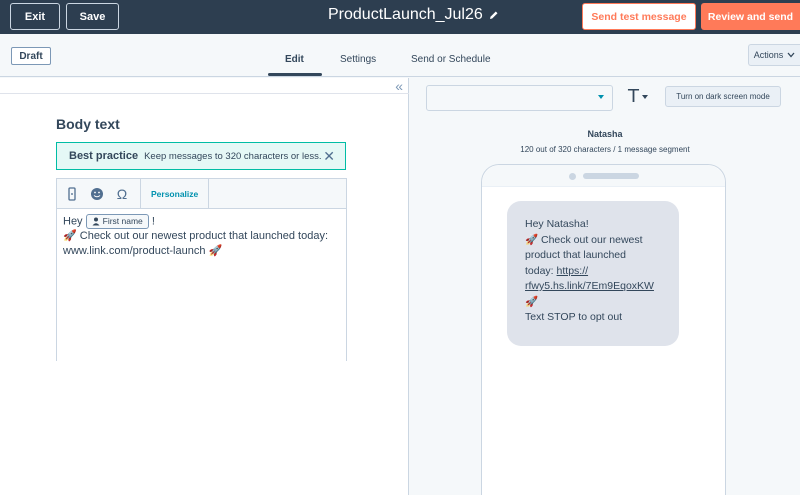 This screenshot has width=800, height=495. Describe the element at coordinates (73, 221) in the screenshot. I see `greeting-text: Hey` at that location.